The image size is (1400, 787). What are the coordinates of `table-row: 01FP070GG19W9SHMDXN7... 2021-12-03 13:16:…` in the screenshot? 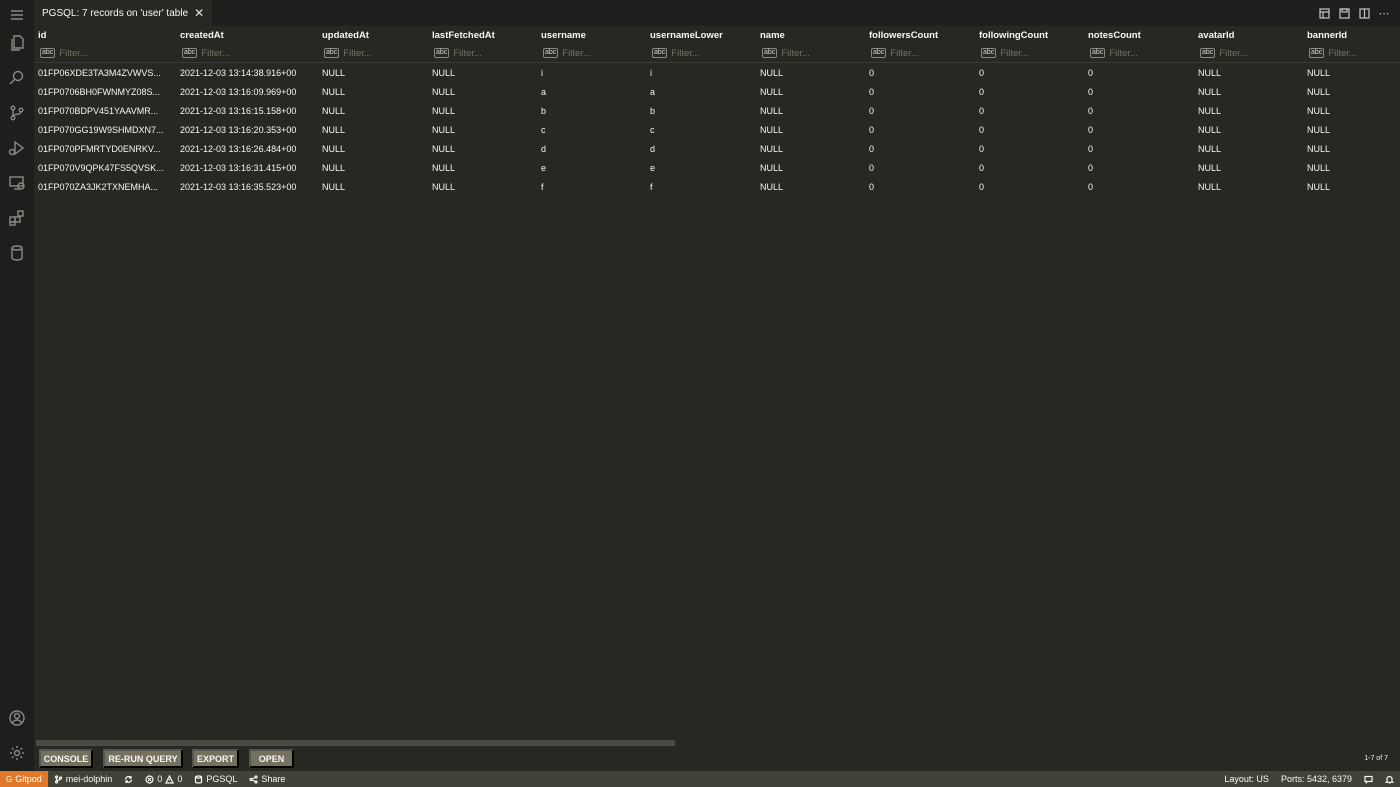 It's located at (717, 129).